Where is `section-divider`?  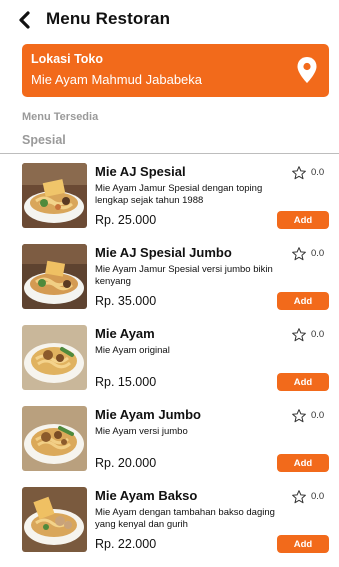
section-divider is located at coordinates (169, 153).